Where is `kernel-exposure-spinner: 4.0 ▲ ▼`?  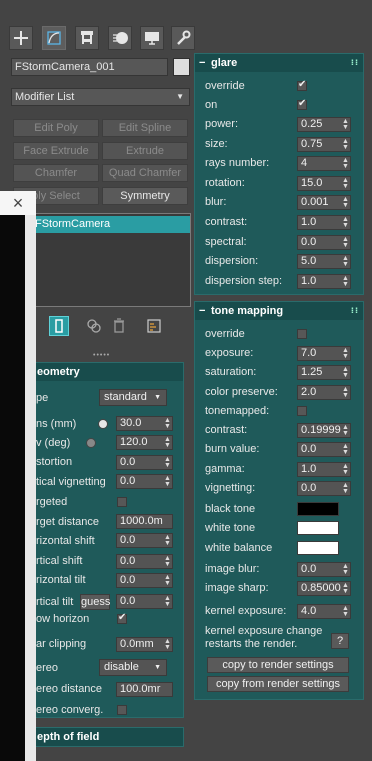
kernel-exposure-spinner: 4.0 ▲ ▼ is located at coordinates (324, 611).